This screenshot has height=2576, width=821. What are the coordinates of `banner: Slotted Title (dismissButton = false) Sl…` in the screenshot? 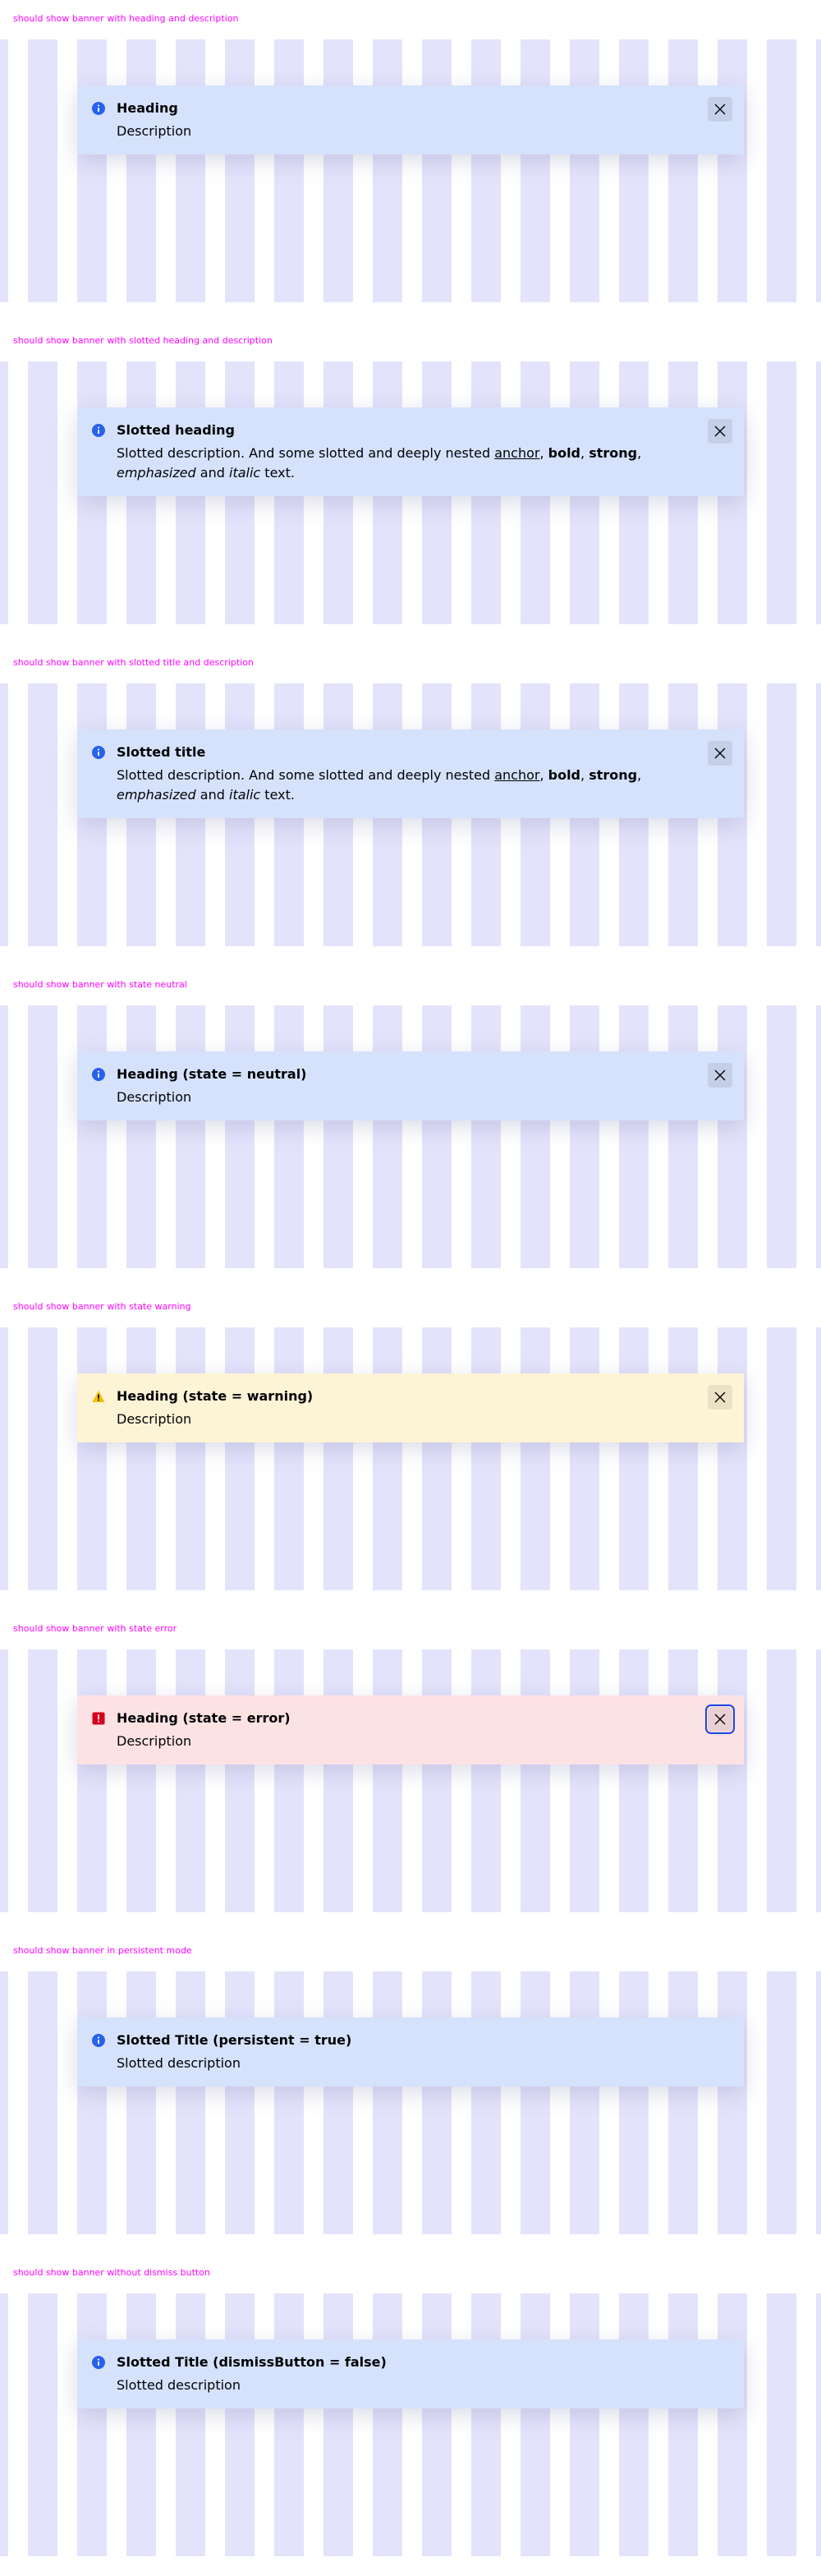 It's located at (410, 2373).